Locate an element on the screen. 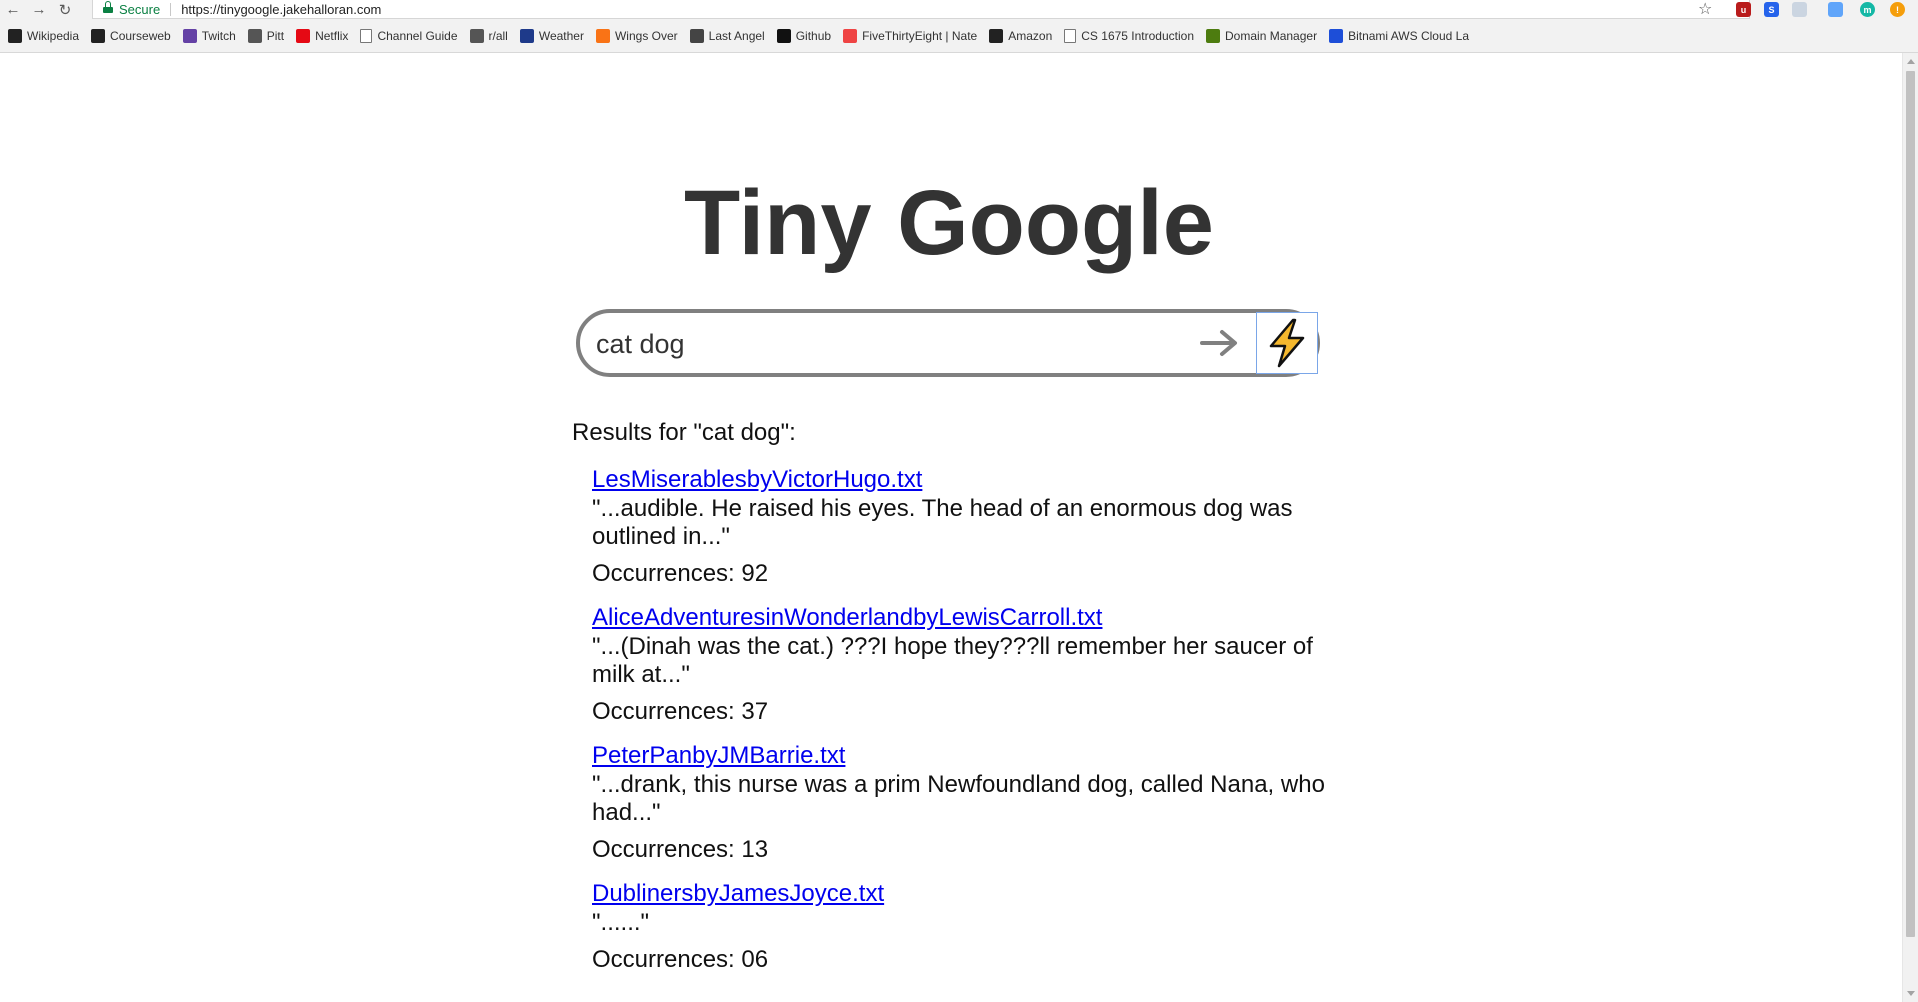 The image size is (1918, 1002). search-arrow-icon is located at coordinates (1220, 343).